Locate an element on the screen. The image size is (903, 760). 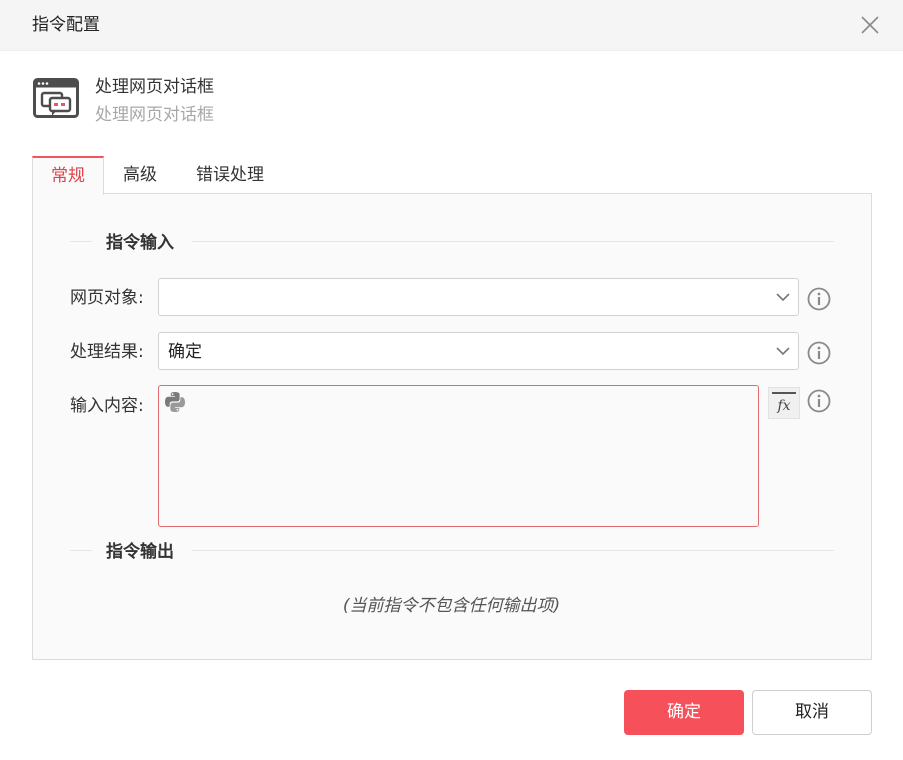
svg-text: fx is located at coordinates (783, 406).